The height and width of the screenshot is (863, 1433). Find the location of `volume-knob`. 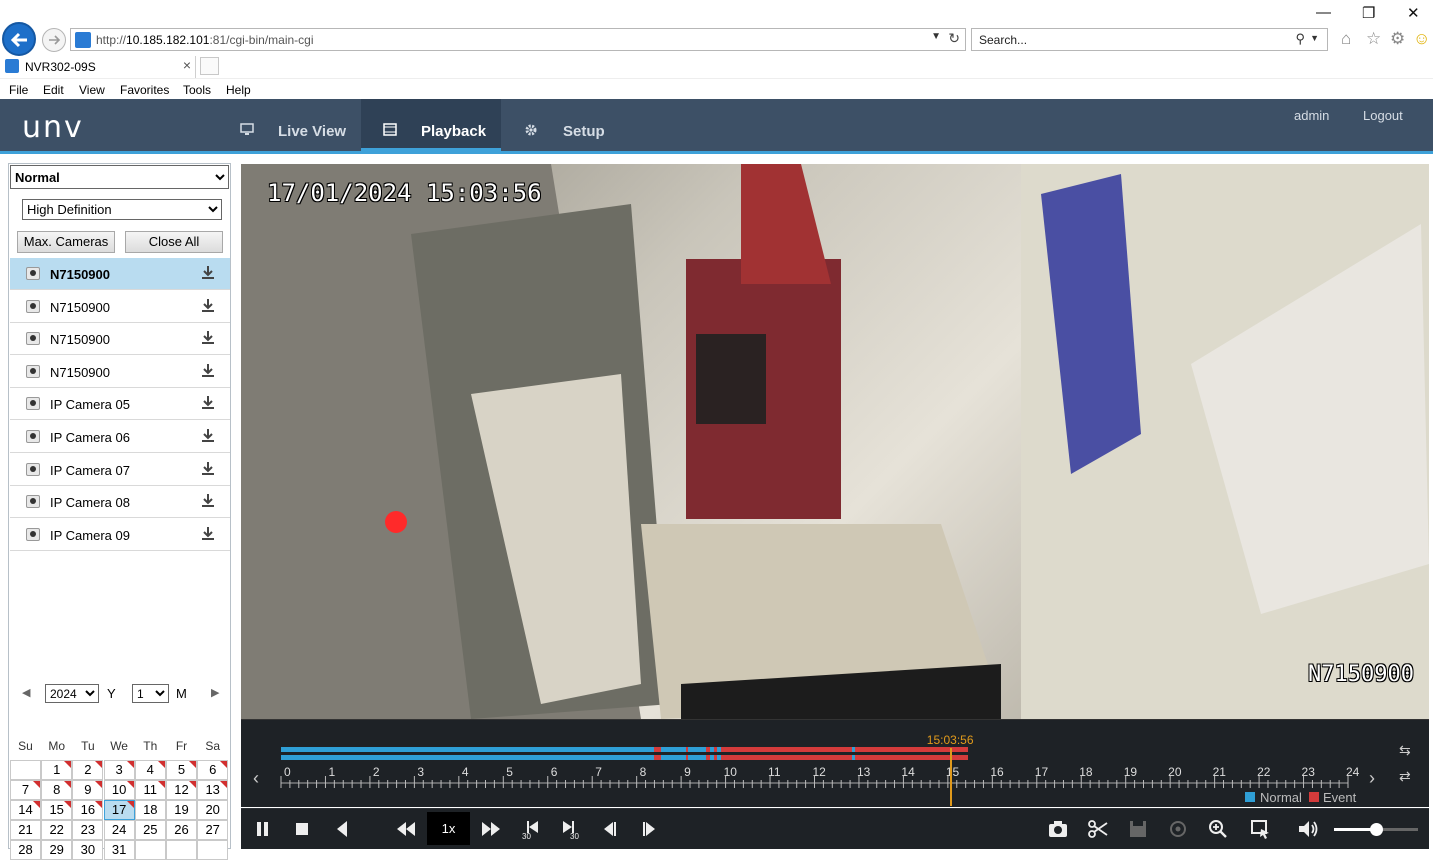

volume-knob is located at coordinates (1376, 829).